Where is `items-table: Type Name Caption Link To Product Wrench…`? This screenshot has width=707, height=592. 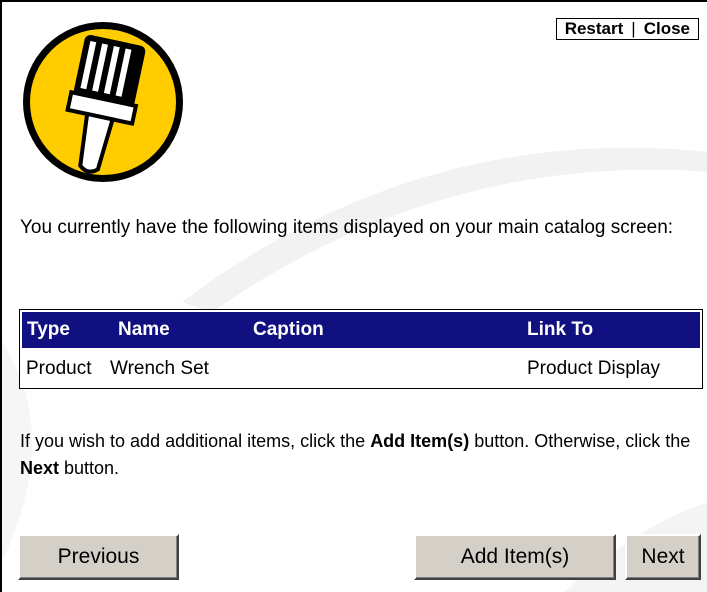 items-table: Type Name Caption Link To Product Wrench… is located at coordinates (361, 349).